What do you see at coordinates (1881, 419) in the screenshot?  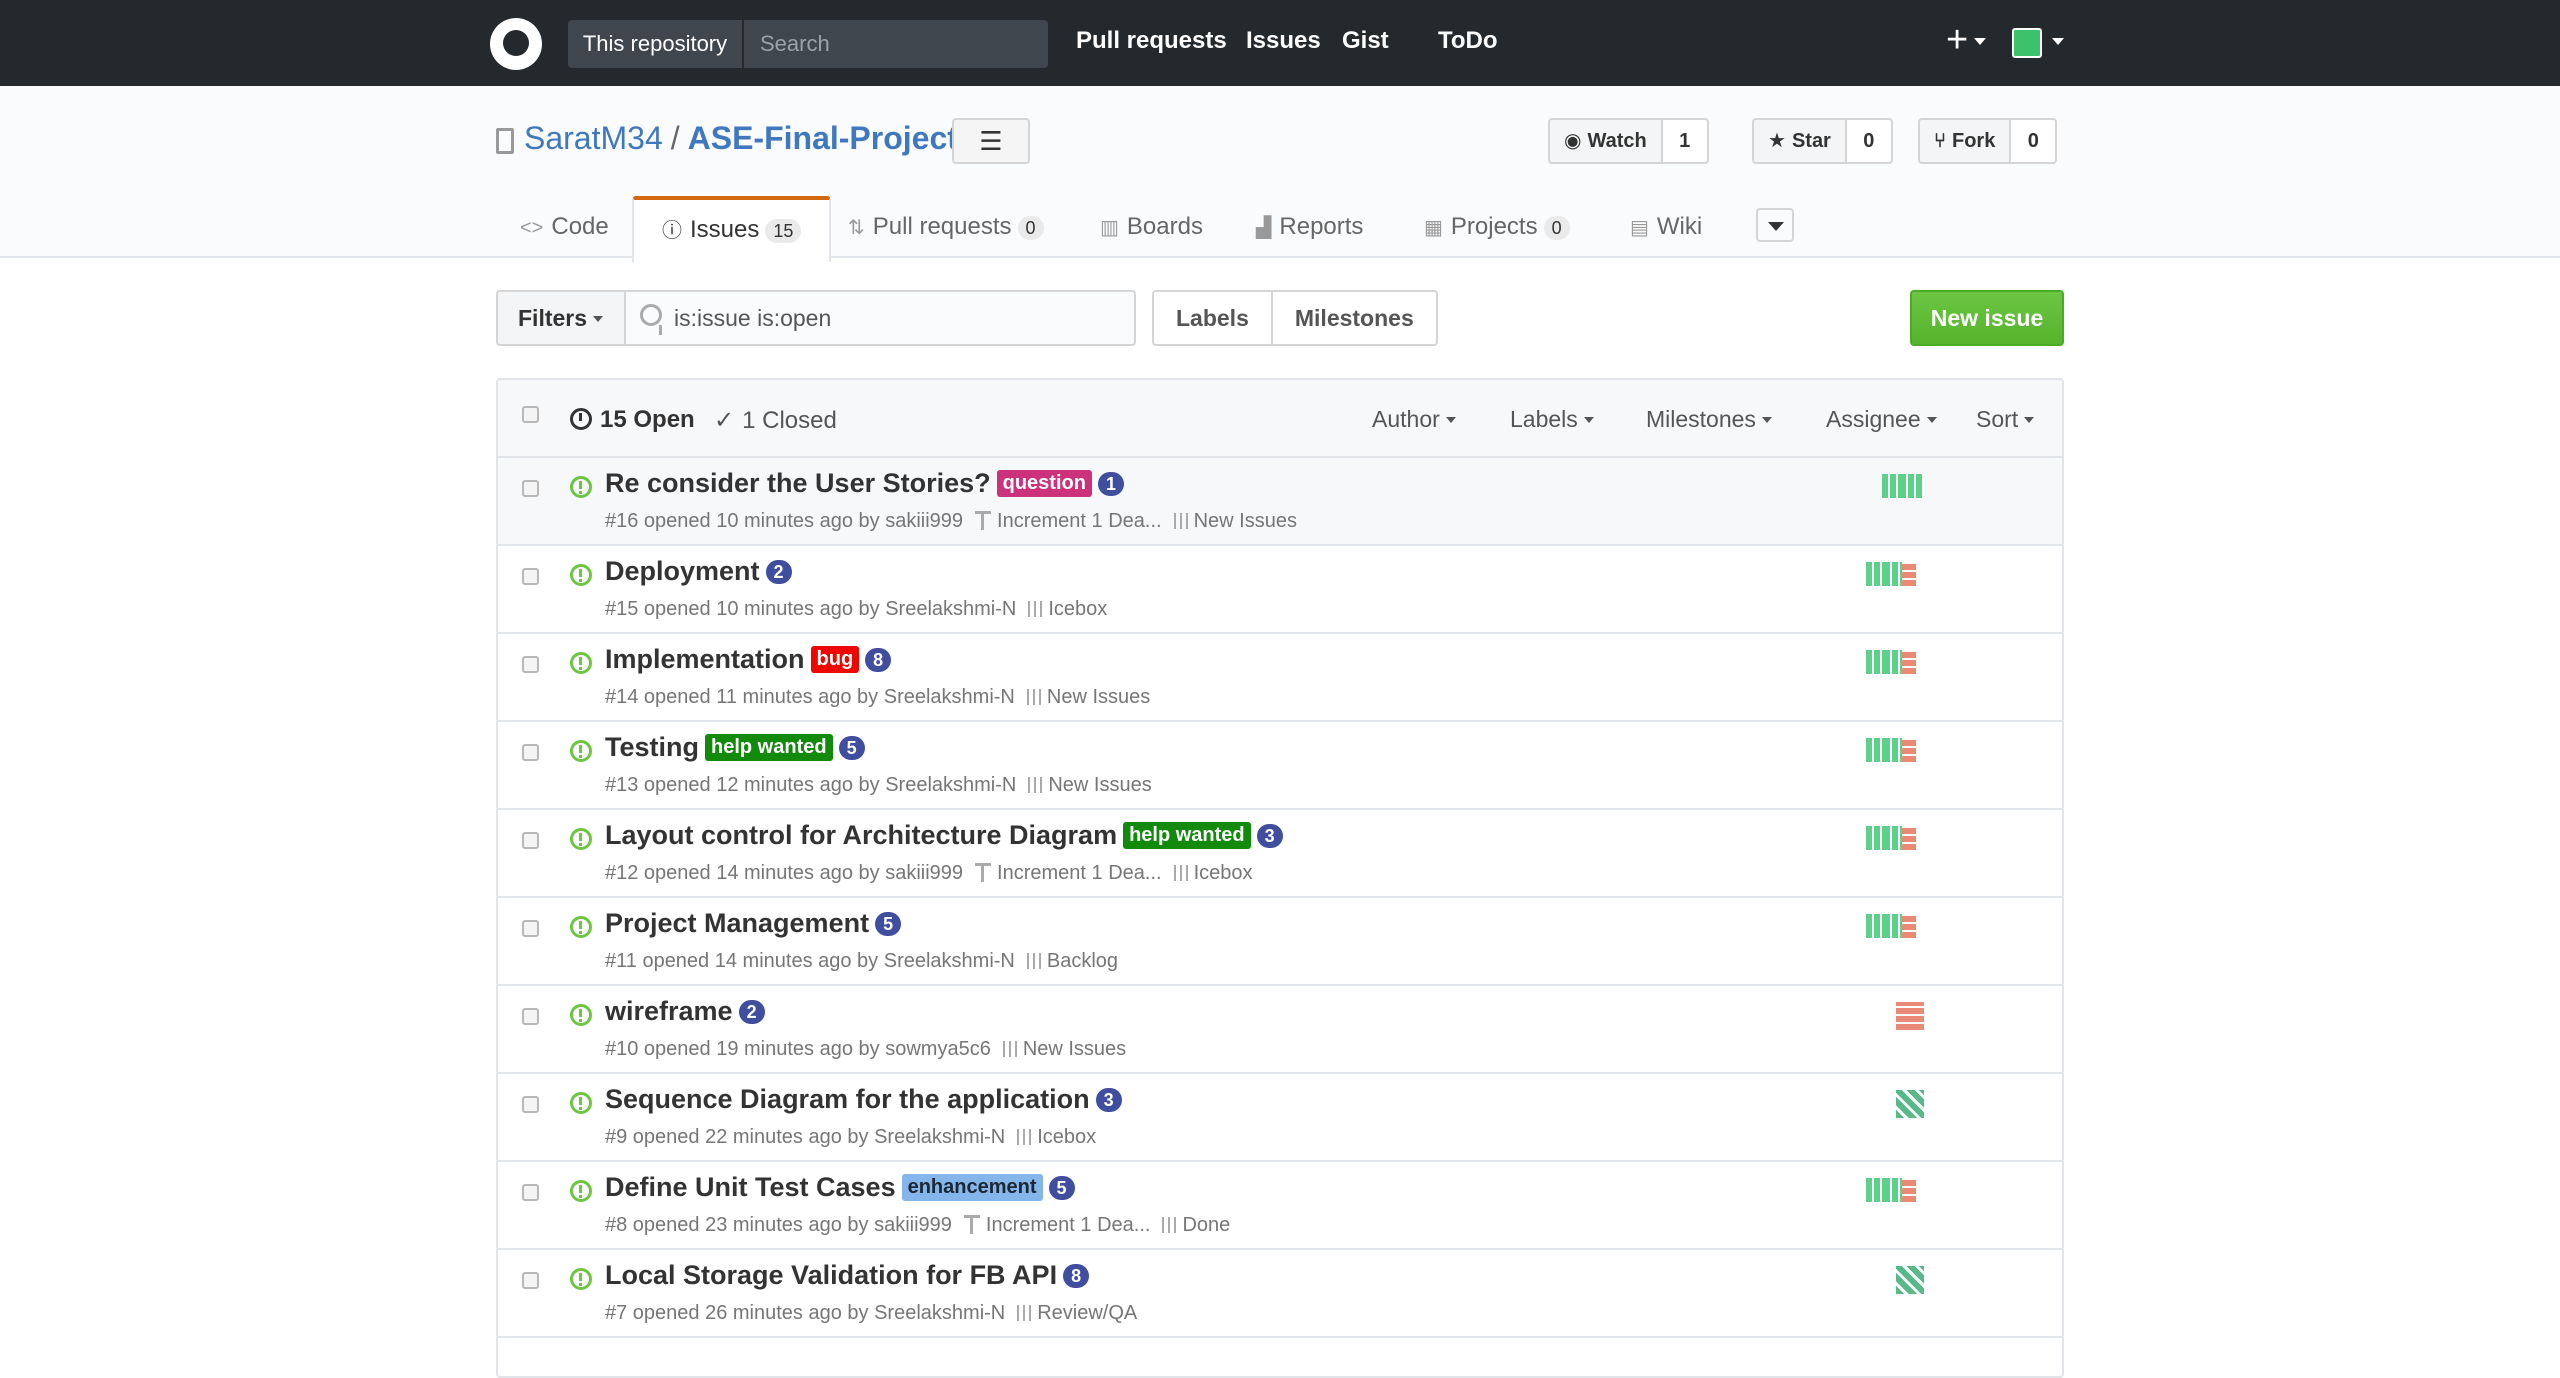 I see `assignee-filter: Assignee` at bounding box center [1881, 419].